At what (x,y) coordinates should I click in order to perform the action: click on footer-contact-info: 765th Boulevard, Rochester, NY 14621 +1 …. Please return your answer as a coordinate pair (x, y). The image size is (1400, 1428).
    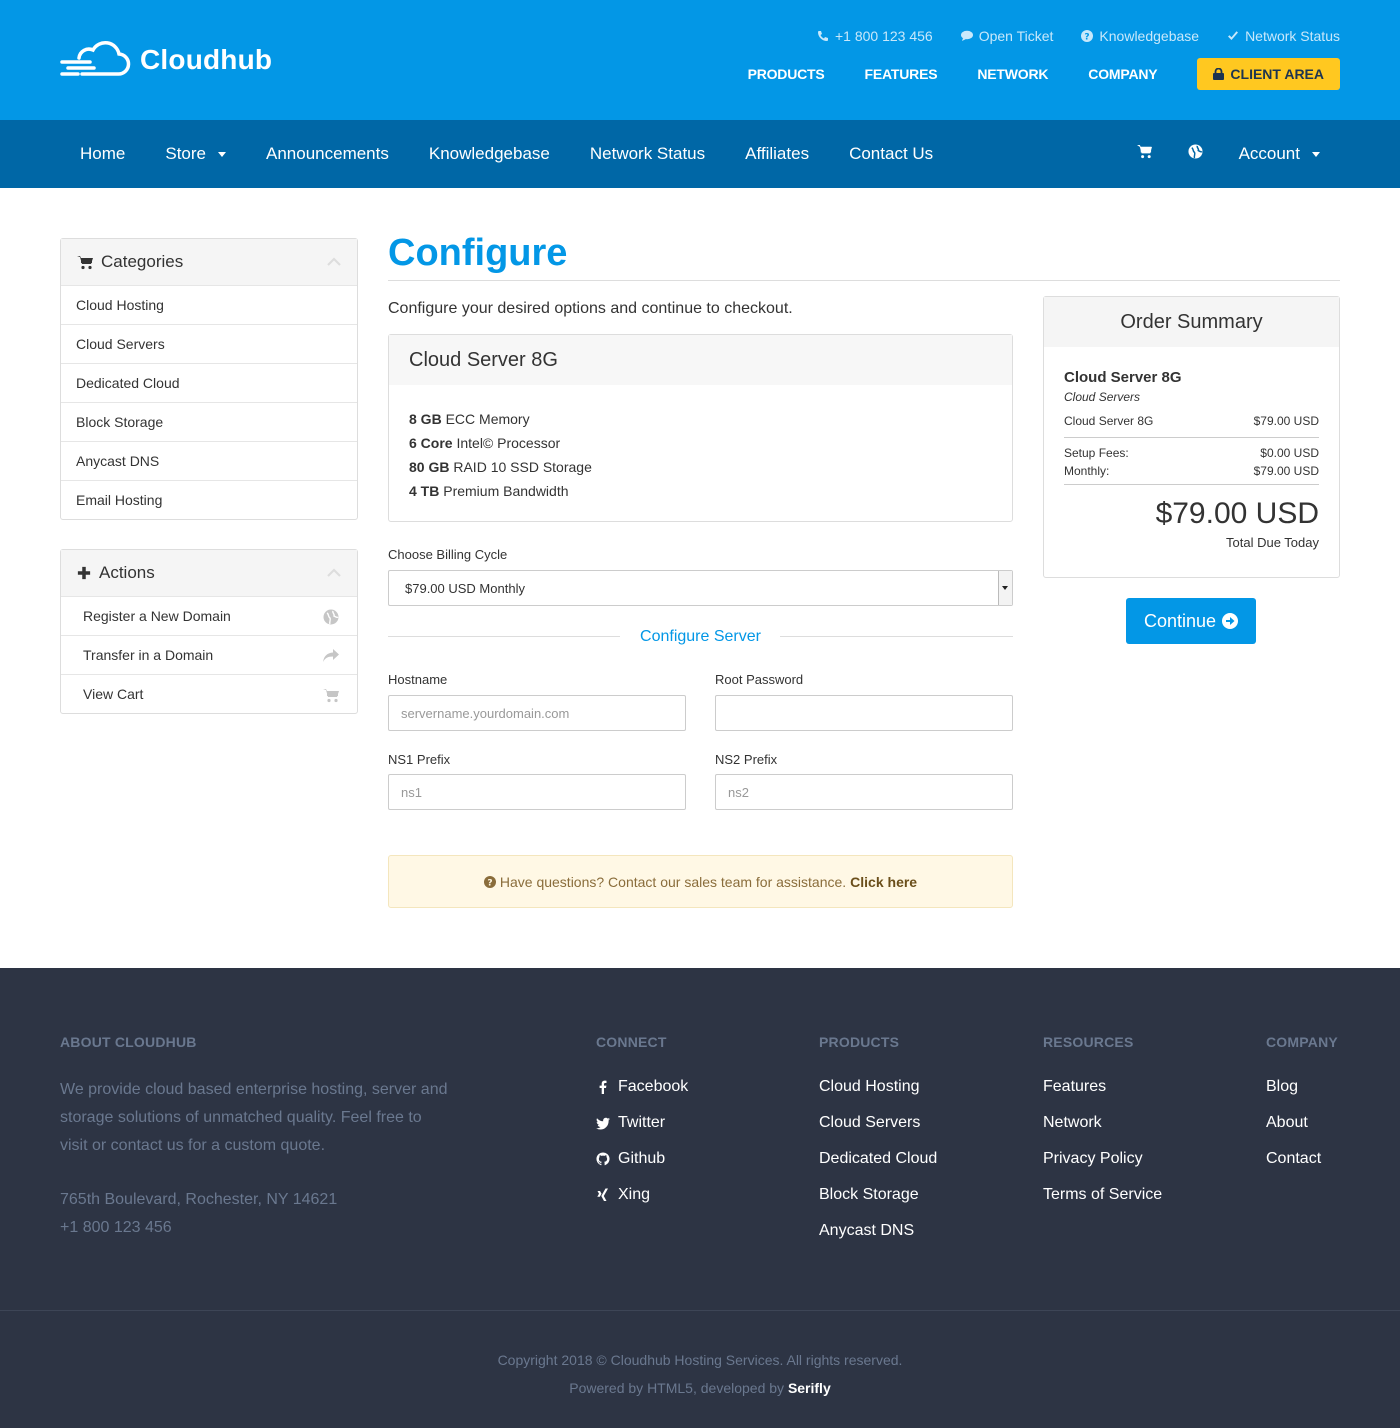
    Looking at the image, I should click on (198, 1214).